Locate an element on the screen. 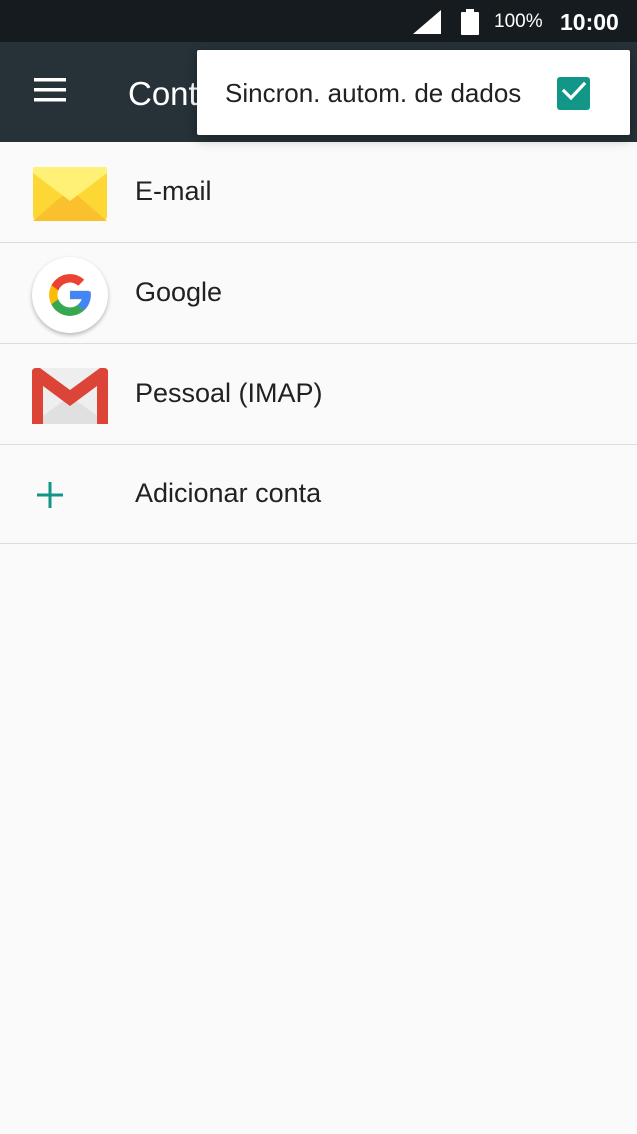 Image resolution: width=637 pixels, height=1134 pixels. account-row-imap: Pessoal (IMAP) is located at coordinates (318, 394).